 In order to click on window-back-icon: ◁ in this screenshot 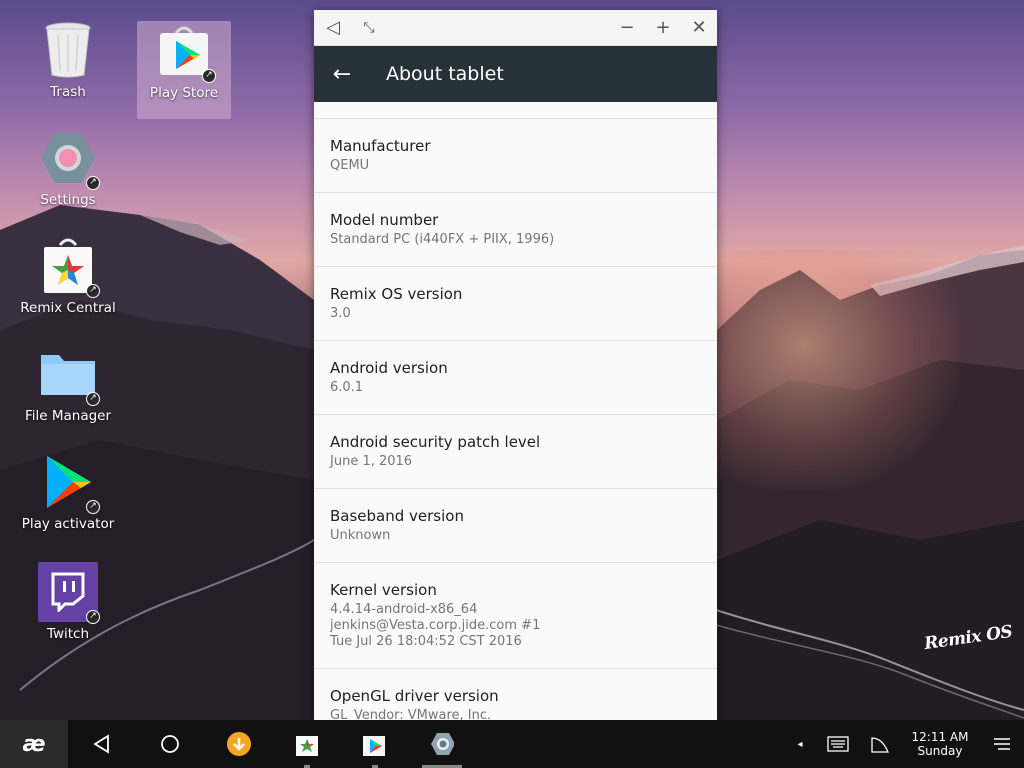, I will do `click(333, 28)`.